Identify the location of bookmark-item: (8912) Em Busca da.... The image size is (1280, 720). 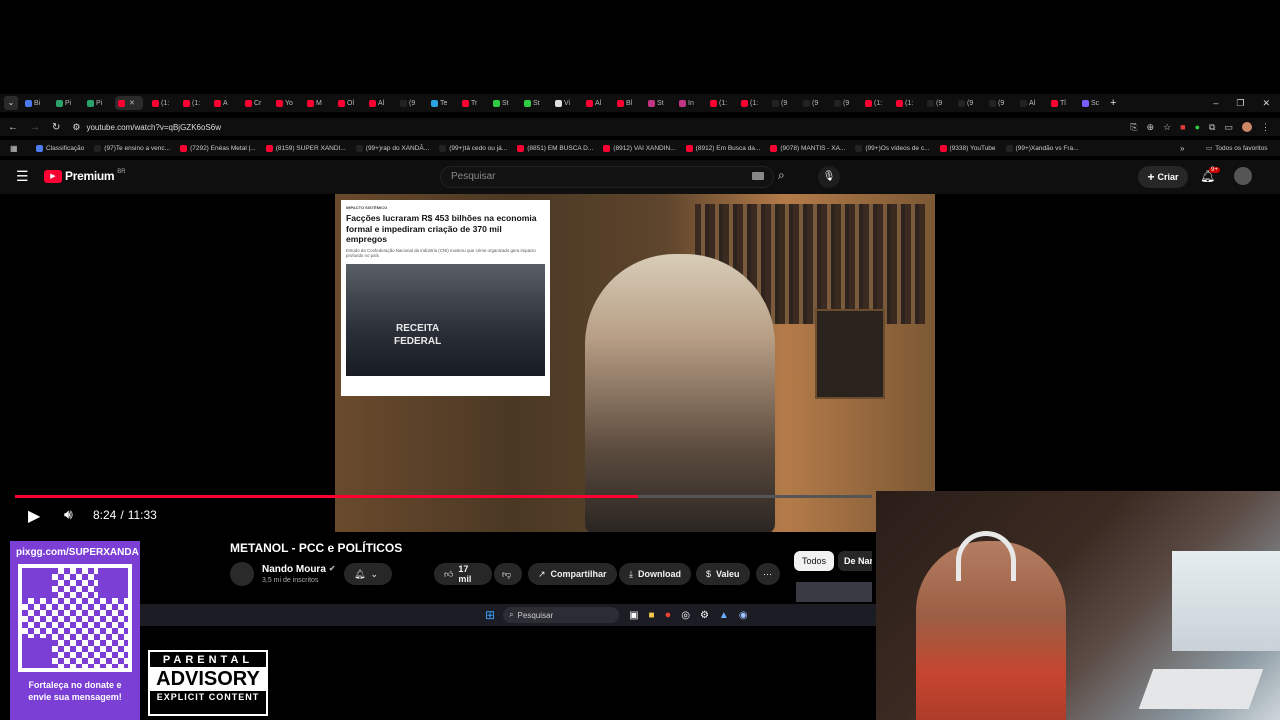
(722, 148).